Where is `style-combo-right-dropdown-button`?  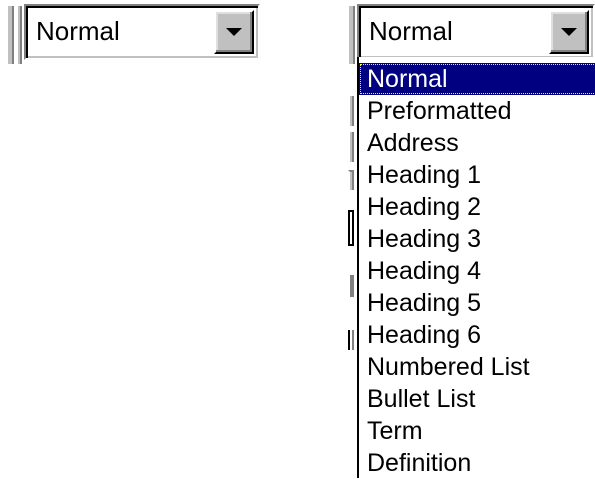 style-combo-right-dropdown-button is located at coordinates (569, 32).